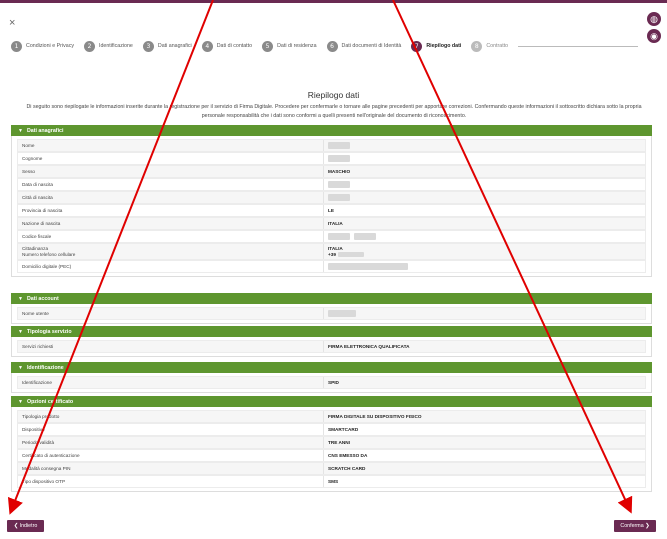 The image size is (667, 539). I want to click on step-contratto: 8 Contratto, so click(490, 46).